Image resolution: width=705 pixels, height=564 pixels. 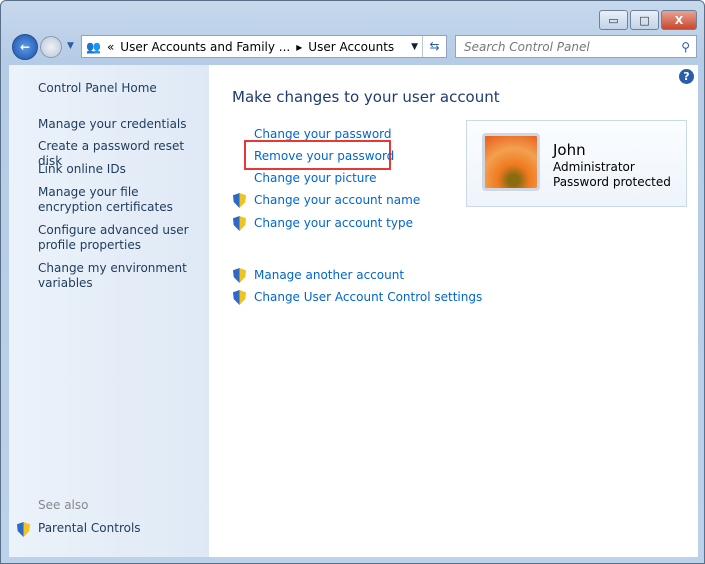 I want to click on page-title: Make changes to your user account, so click(x=366, y=97).